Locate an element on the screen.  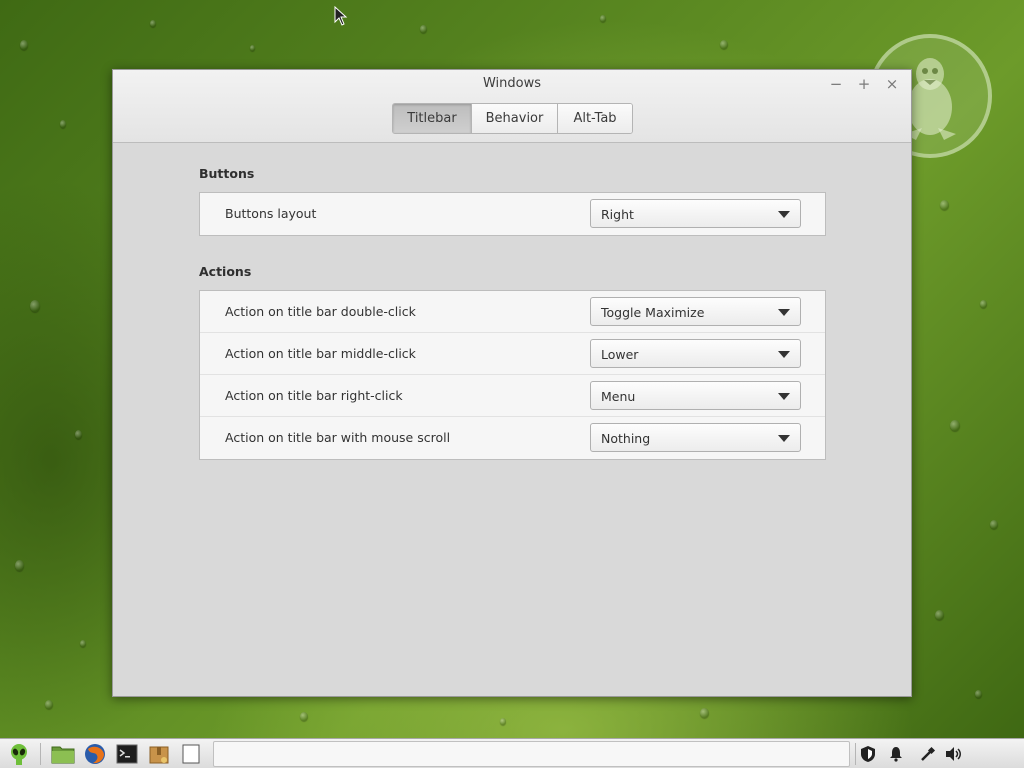
mouse-scroll-action-label: Action on title bar with mouse scroll is located at coordinates (338, 437).